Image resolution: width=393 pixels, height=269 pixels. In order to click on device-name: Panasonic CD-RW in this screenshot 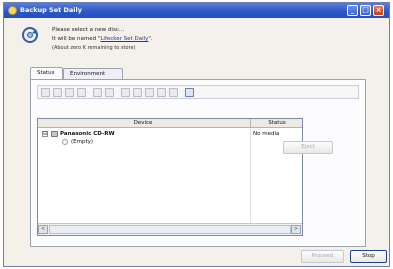, I will do `click(87, 134)`.